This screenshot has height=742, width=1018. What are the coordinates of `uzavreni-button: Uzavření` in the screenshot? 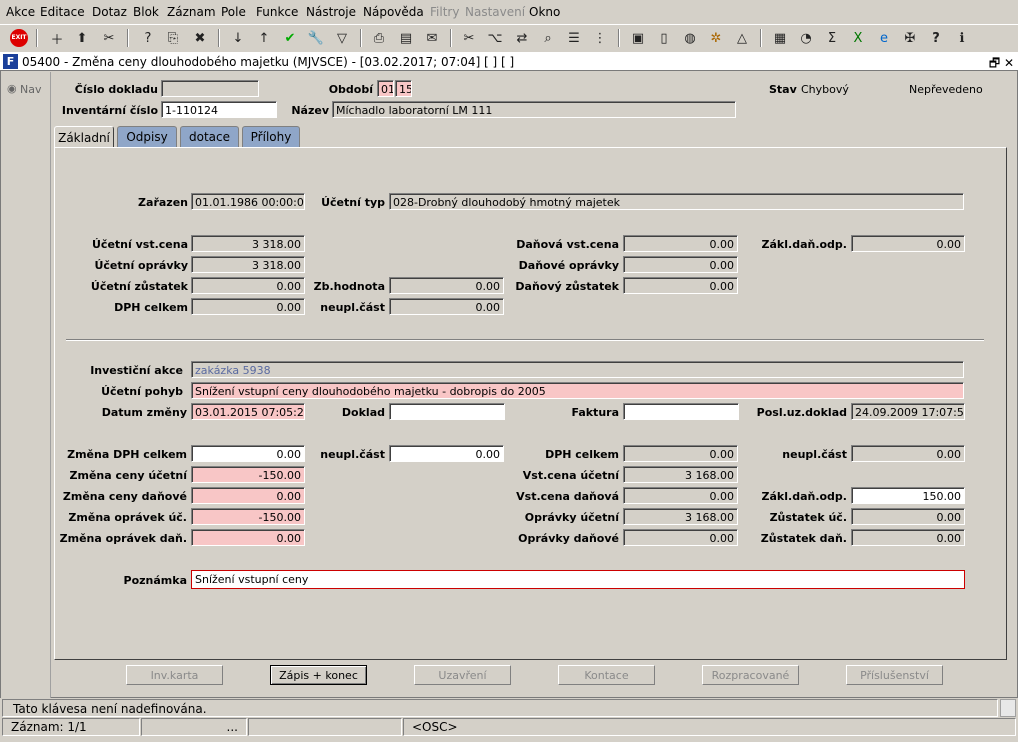 It's located at (462, 675).